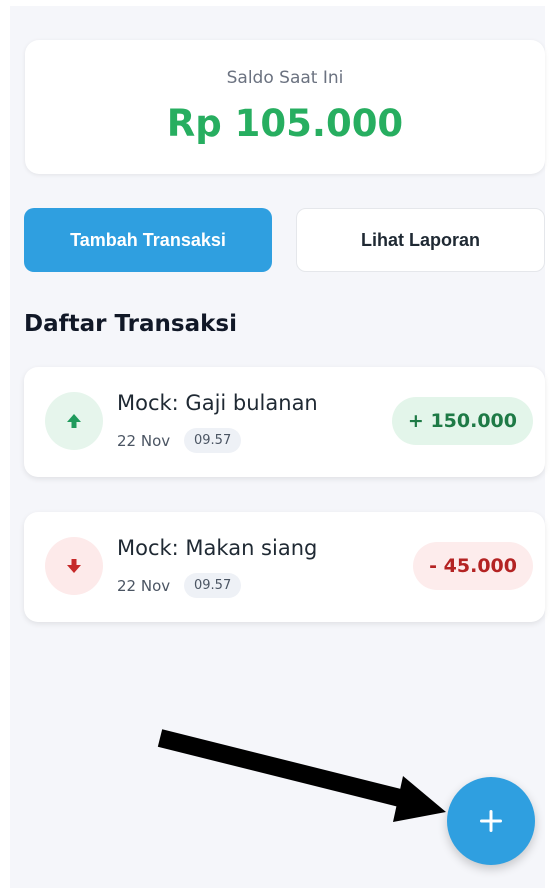  I want to click on balance-value: Rp 105.000, so click(285, 123).